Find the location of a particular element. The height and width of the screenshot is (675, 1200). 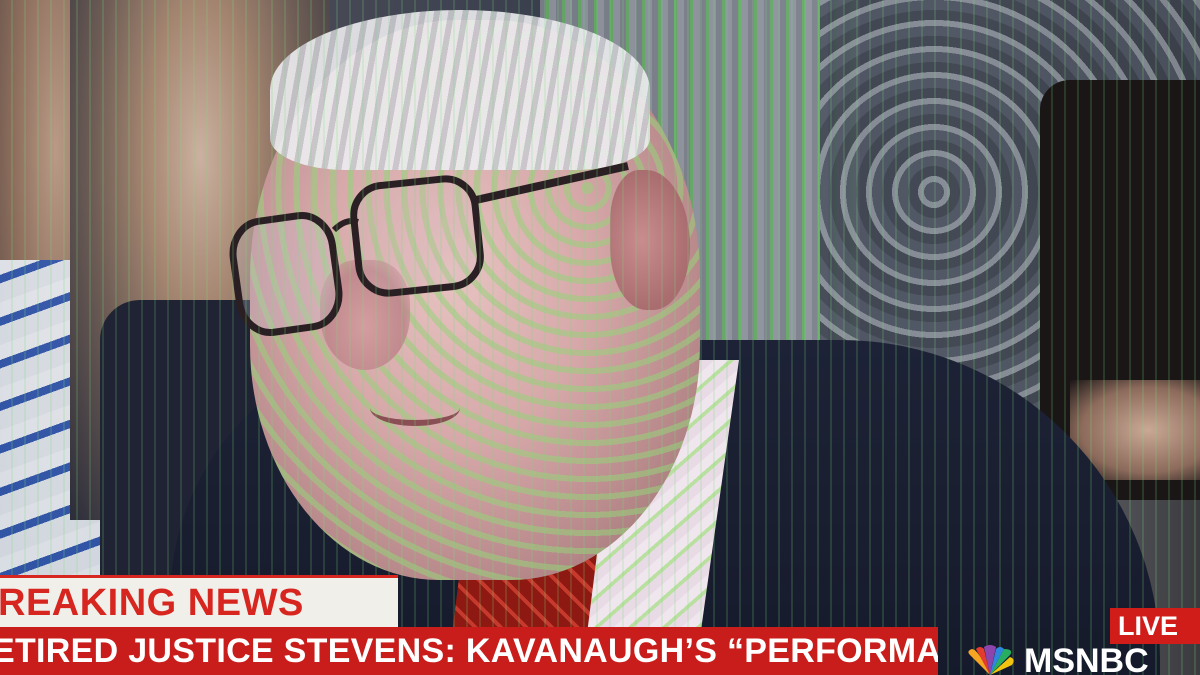

subject-hair is located at coordinates (460, 90).